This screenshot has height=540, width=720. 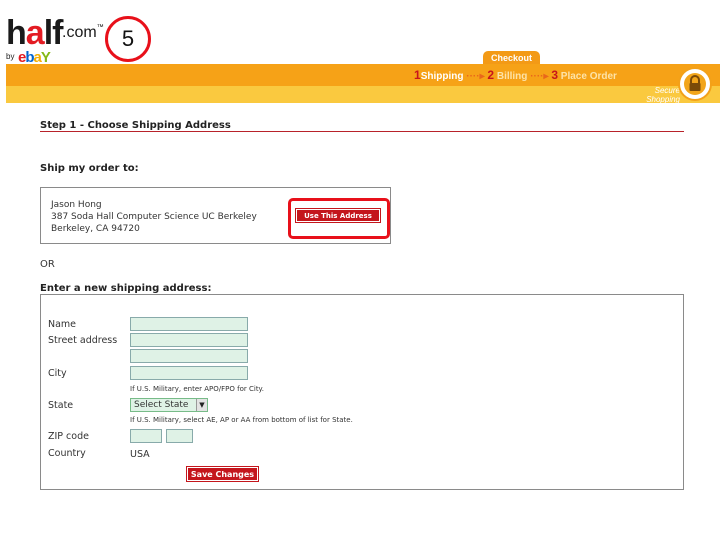 What do you see at coordinates (126, 288) in the screenshot?
I see `new-address-heading: Enter a new shipping address:` at bounding box center [126, 288].